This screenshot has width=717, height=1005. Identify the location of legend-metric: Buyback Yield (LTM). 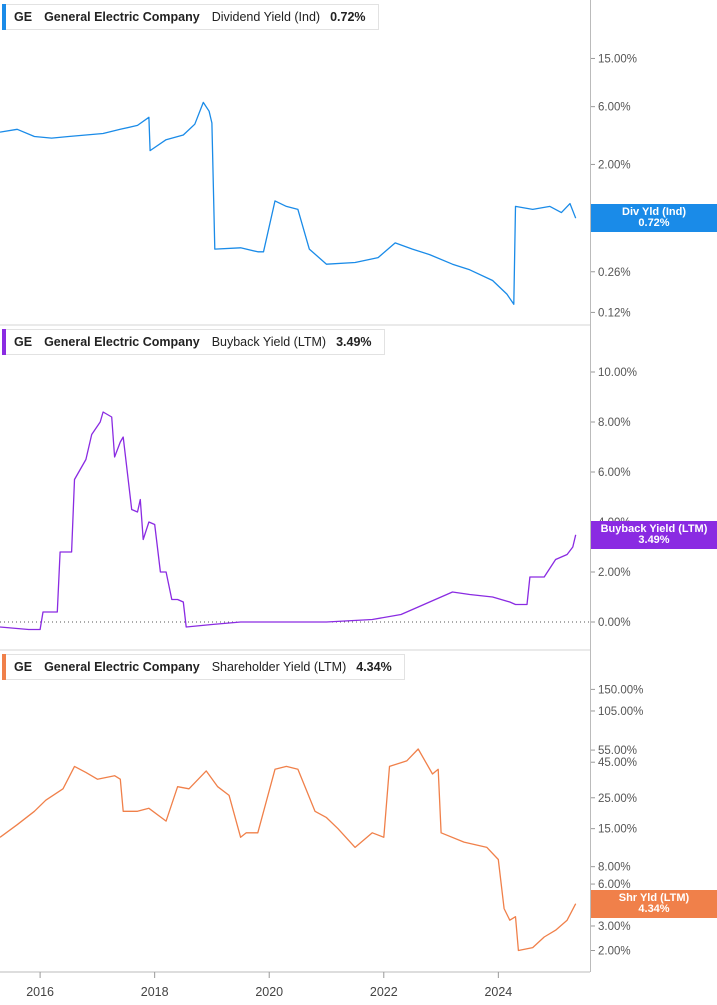
(269, 342).